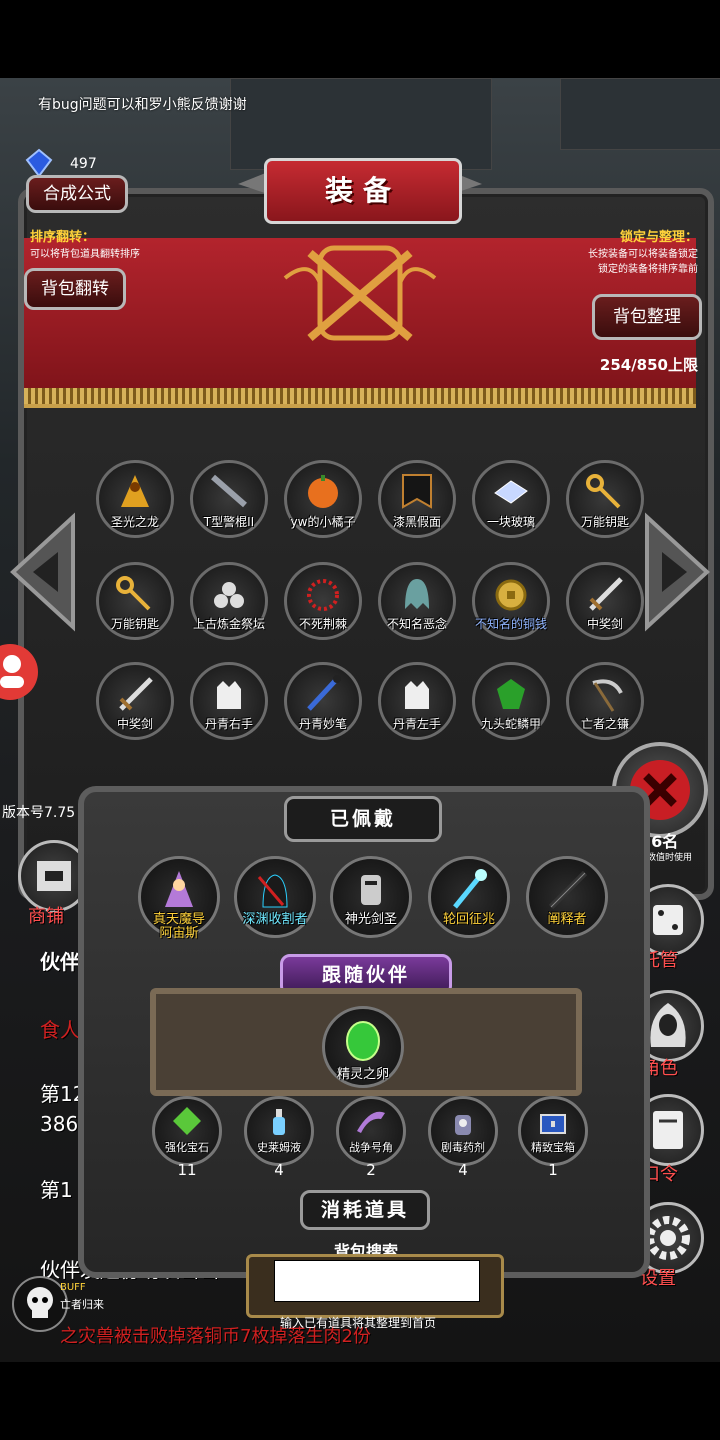  I want to click on inventory-item-label: 不知名恶念, so click(416, 624).